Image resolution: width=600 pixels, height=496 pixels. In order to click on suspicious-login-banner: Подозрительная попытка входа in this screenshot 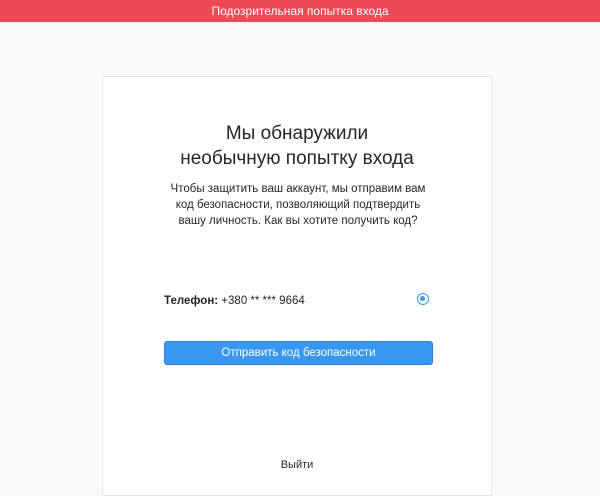, I will do `click(300, 11)`.